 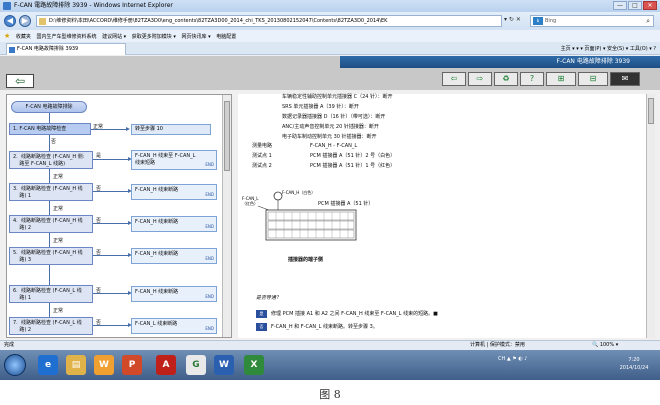 What do you see at coordinates (454, 79) in the screenshot?
I see `prev-icon: ⇦` at bounding box center [454, 79].